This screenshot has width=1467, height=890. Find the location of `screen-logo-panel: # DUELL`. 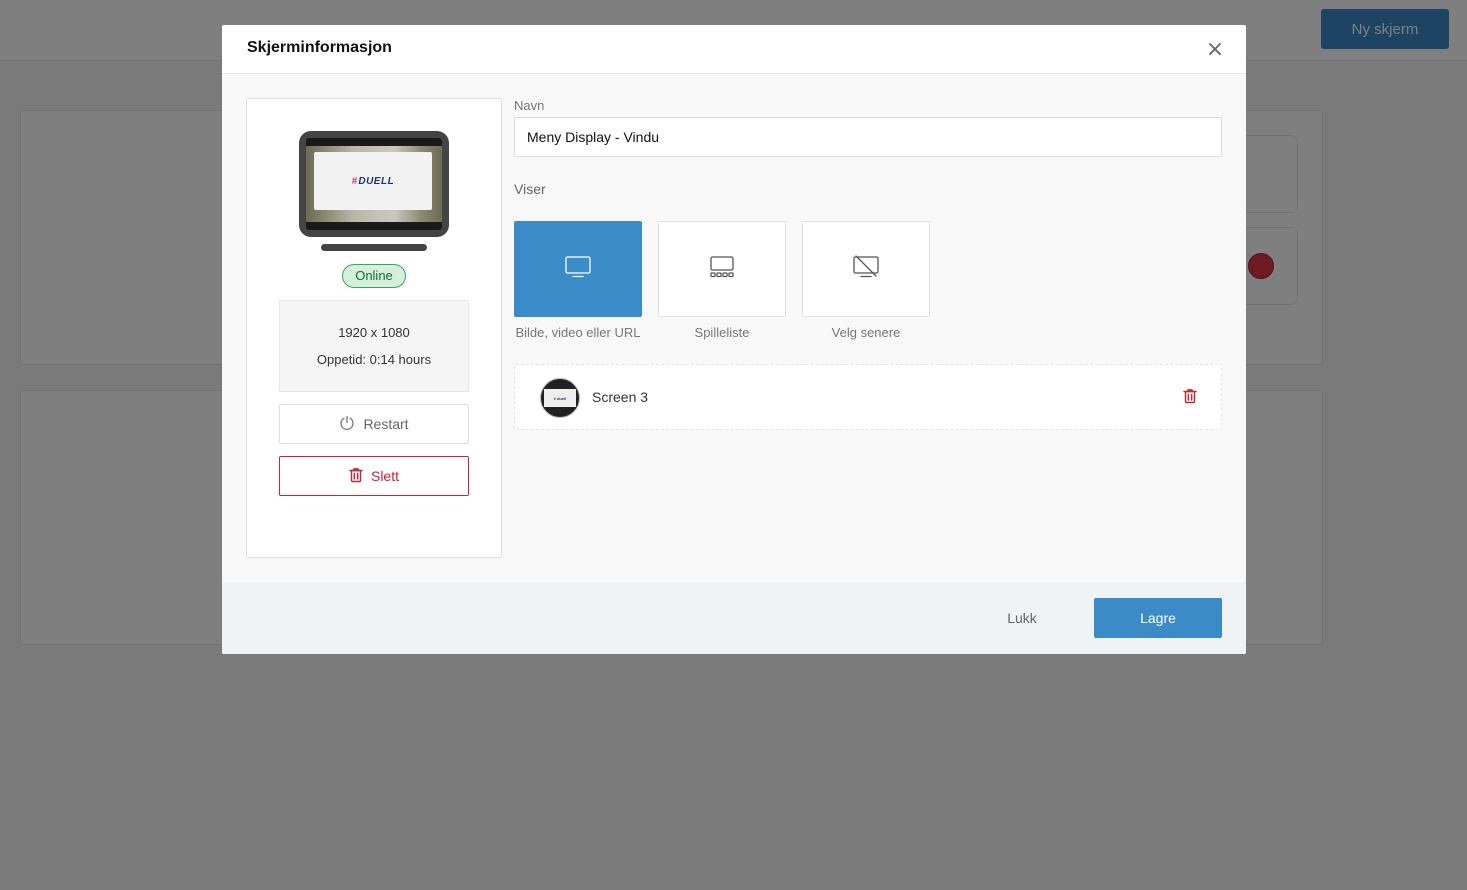

screen-logo-panel: # DUELL is located at coordinates (373, 181).